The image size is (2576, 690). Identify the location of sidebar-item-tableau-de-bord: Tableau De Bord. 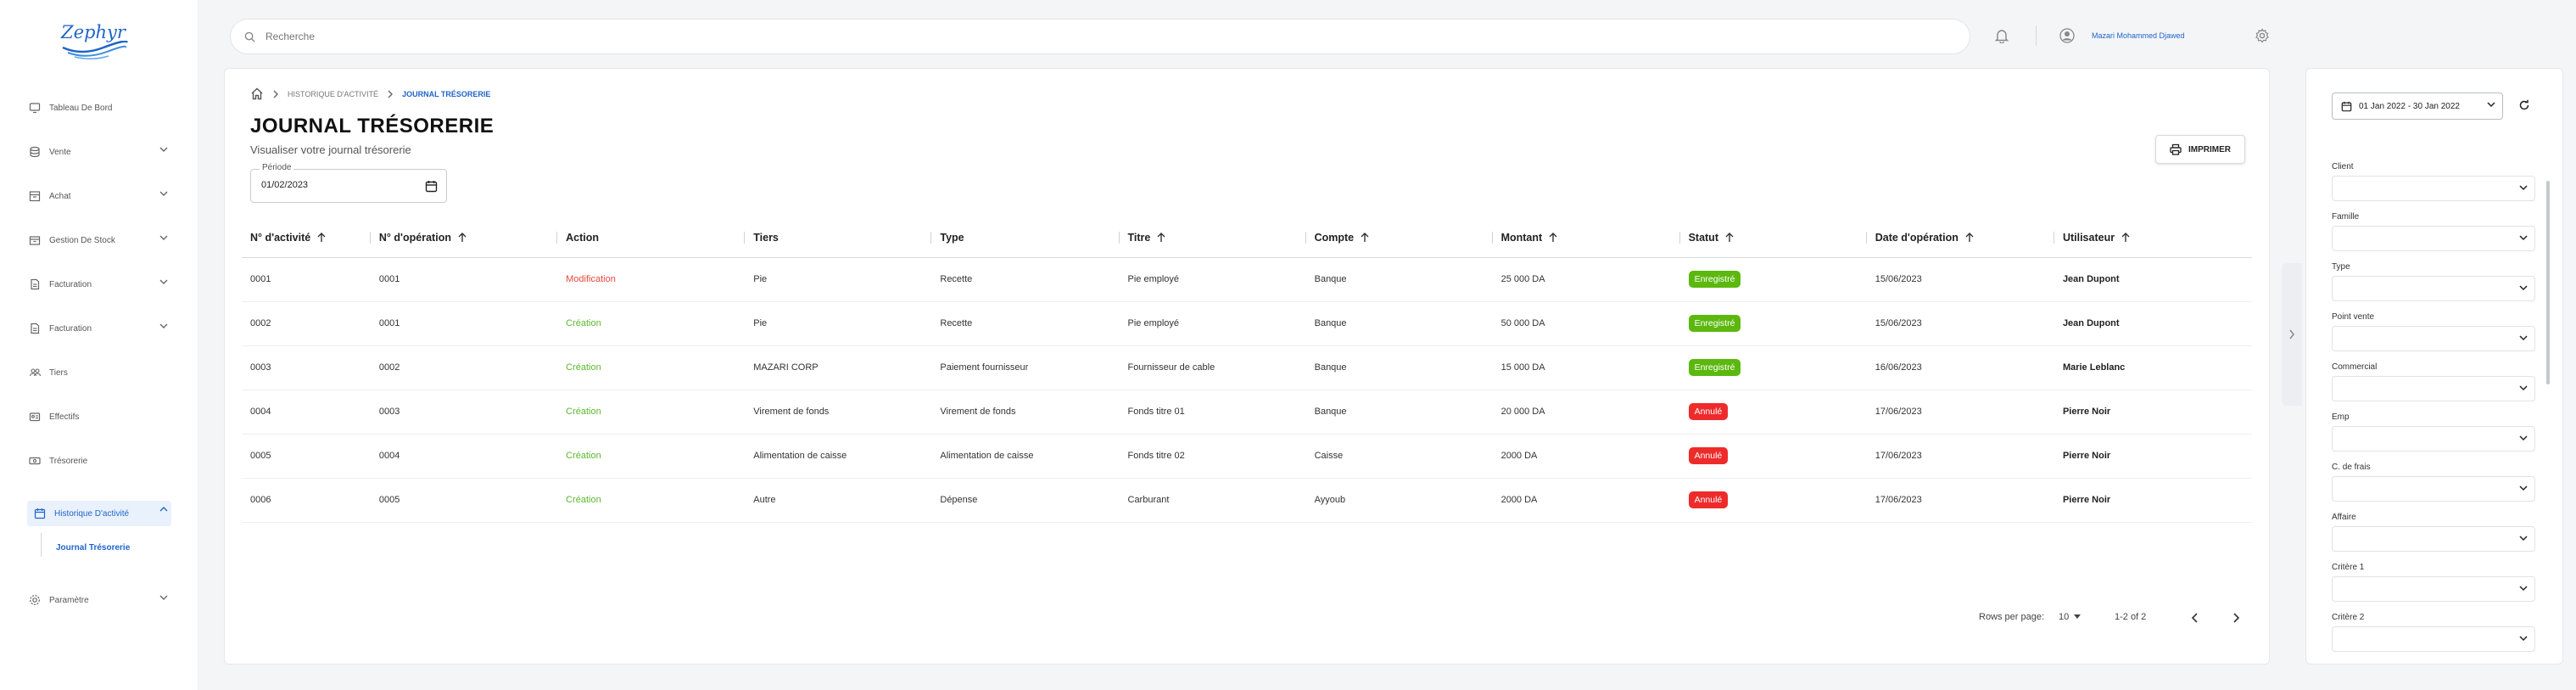
(100, 108).